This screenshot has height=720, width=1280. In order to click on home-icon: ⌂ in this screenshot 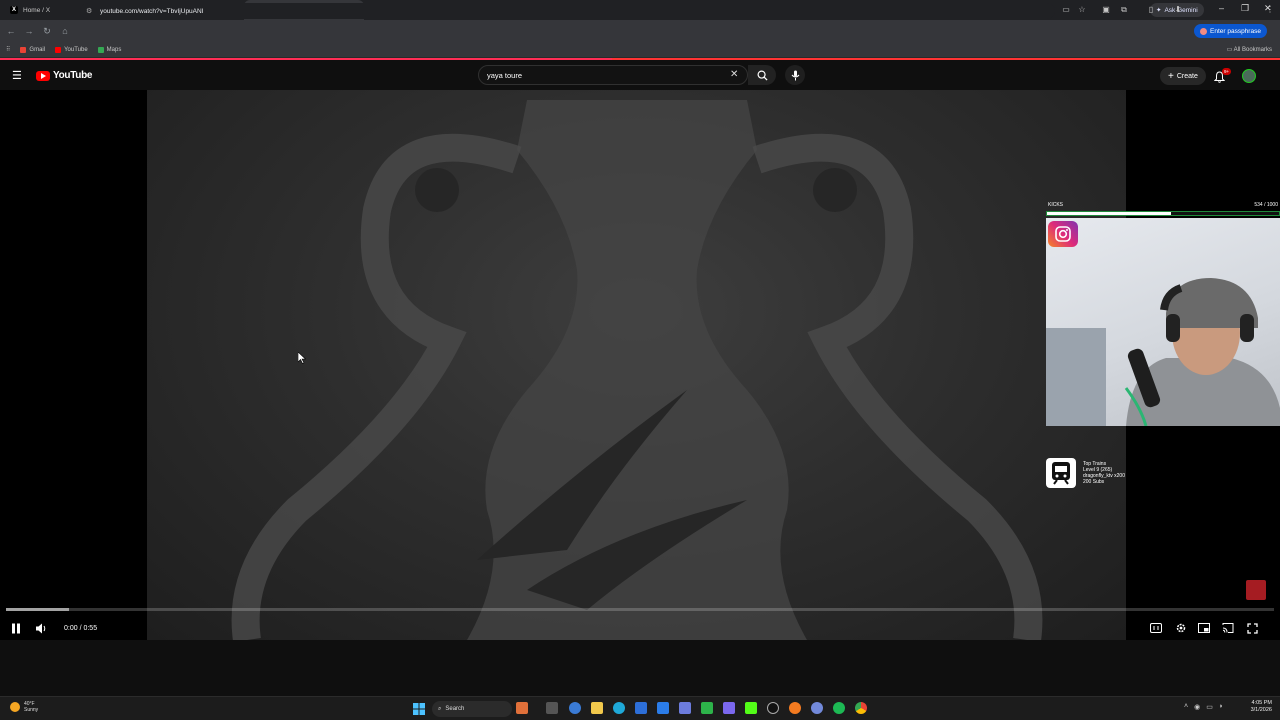, I will do `click(65, 31)`.